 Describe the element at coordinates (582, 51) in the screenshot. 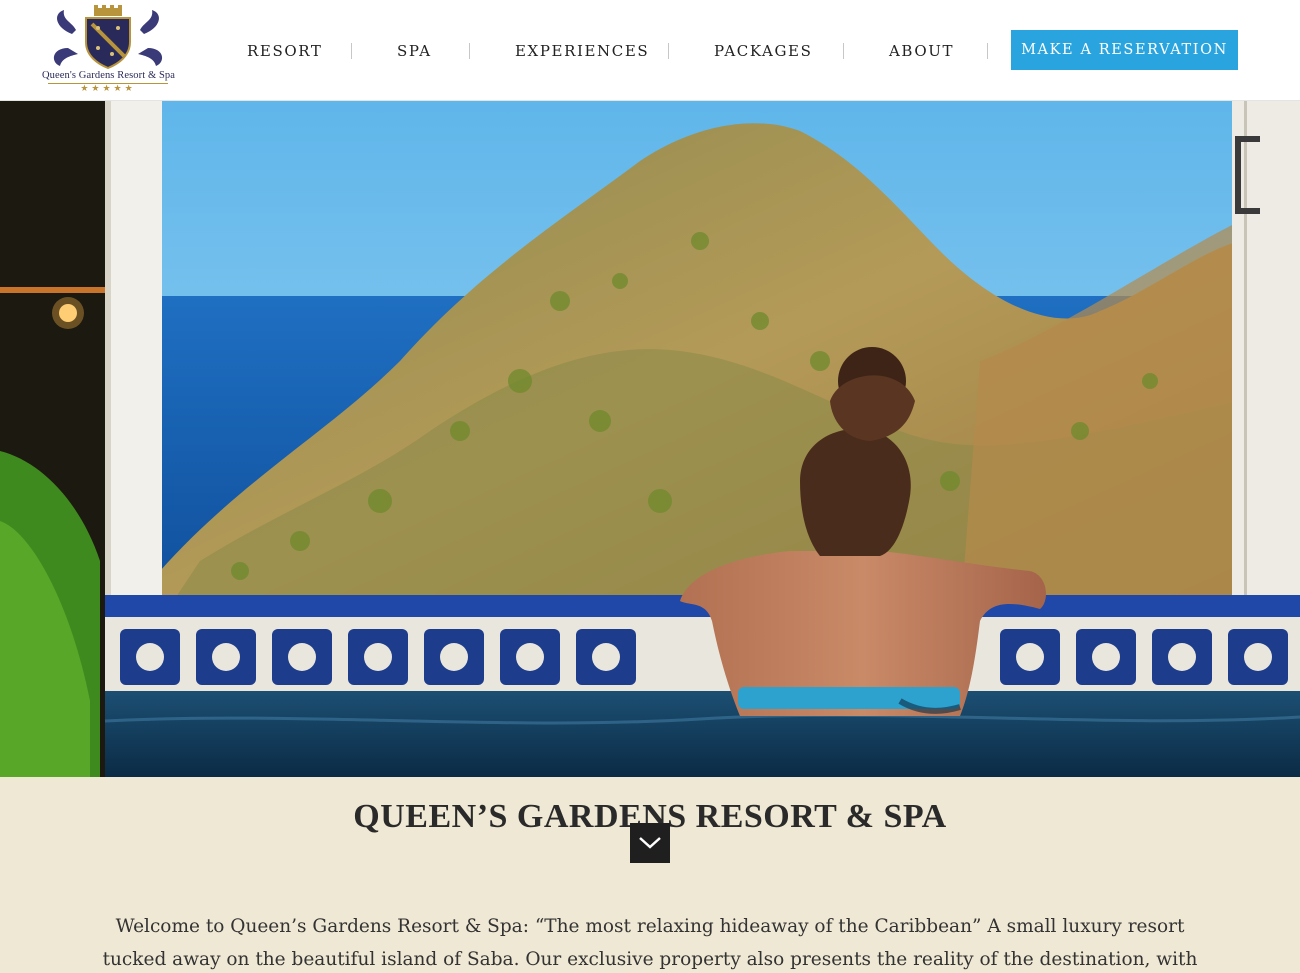

I see `nav-item-experiences: EXPERIENCES` at that location.